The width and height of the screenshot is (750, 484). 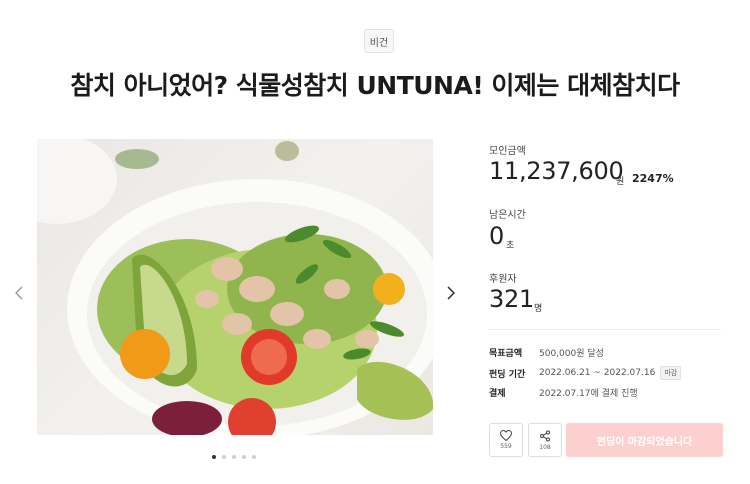 I want to click on goal-key: 목표금액, so click(x=506, y=354).